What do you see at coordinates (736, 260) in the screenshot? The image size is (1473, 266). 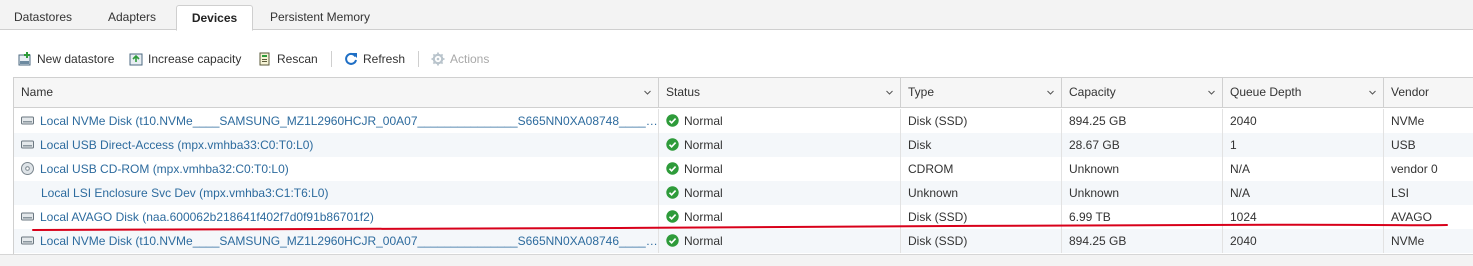 I see `table-footer` at bounding box center [736, 260].